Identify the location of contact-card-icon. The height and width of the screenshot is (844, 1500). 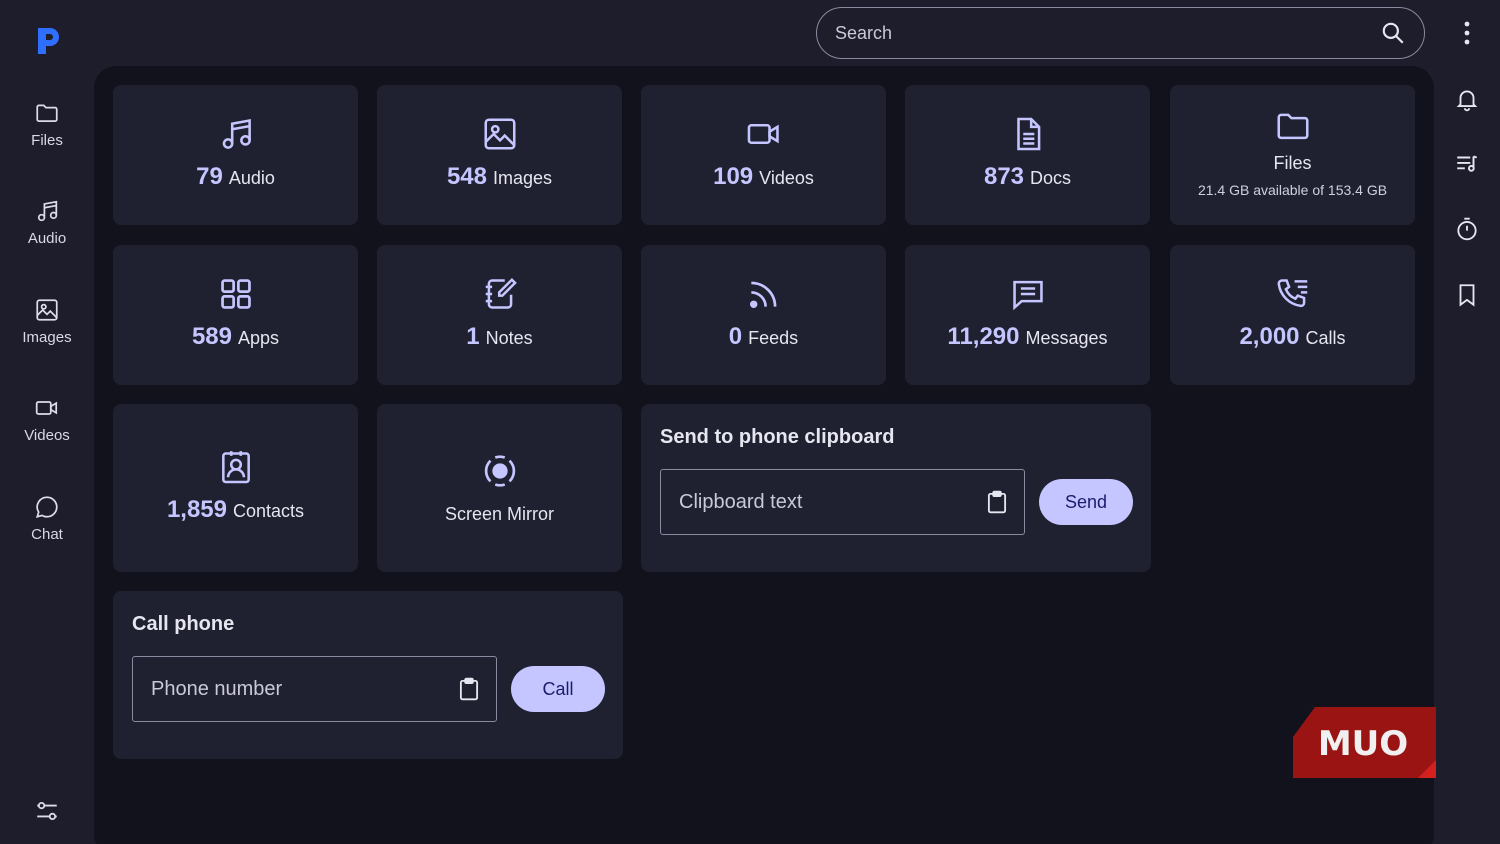
(235, 467).